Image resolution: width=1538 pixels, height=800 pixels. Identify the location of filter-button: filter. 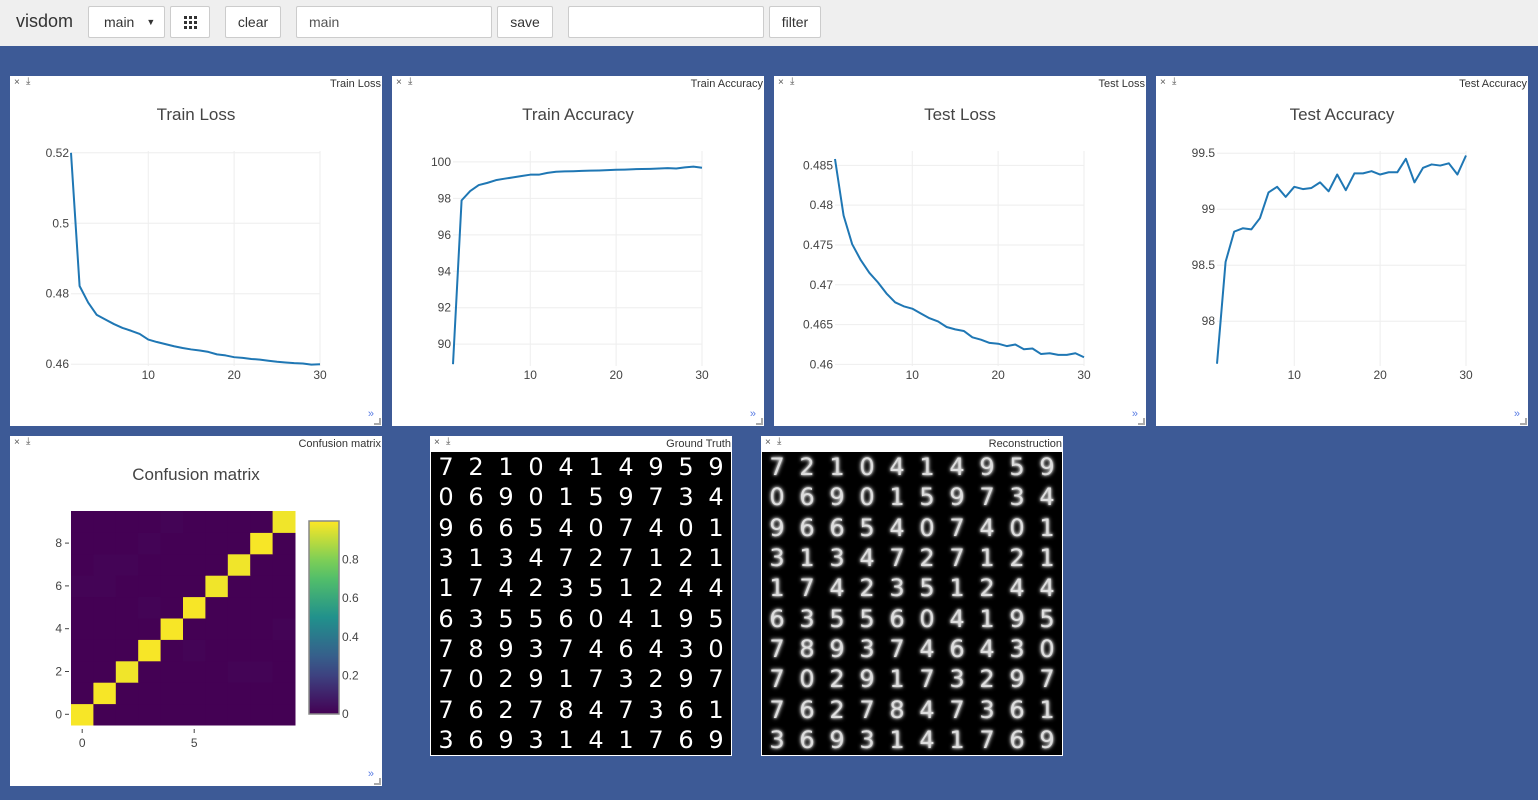
(795, 22).